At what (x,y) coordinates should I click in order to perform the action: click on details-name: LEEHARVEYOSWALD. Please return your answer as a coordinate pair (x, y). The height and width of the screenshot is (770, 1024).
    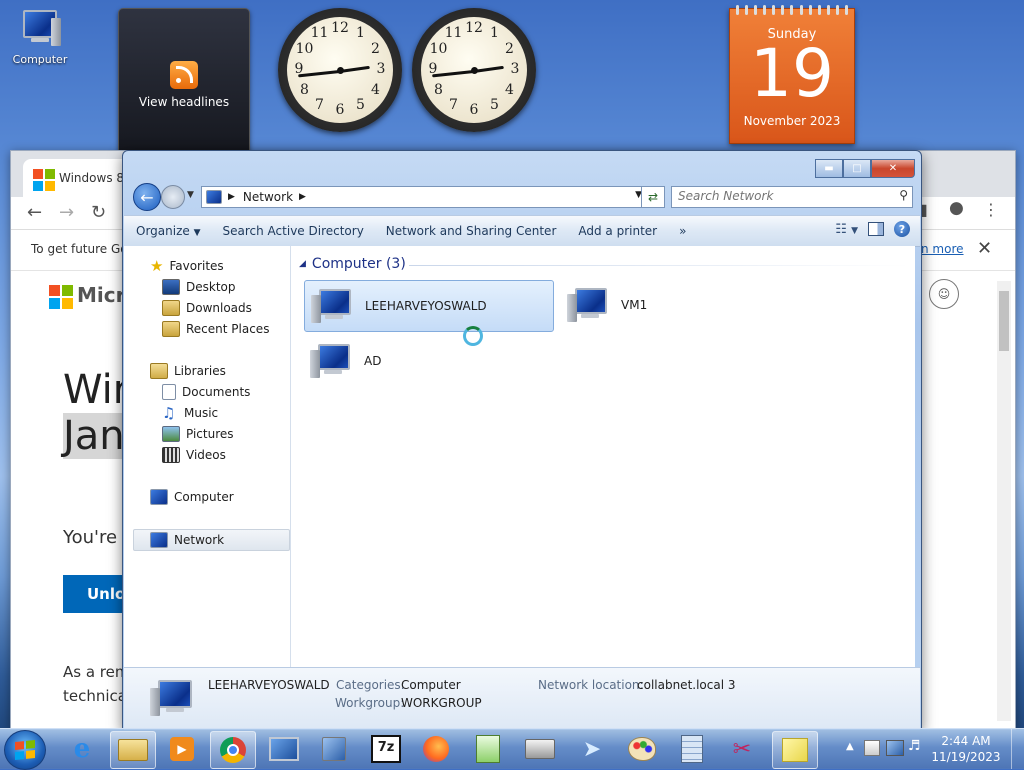
    Looking at the image, I should click on (269, 685).